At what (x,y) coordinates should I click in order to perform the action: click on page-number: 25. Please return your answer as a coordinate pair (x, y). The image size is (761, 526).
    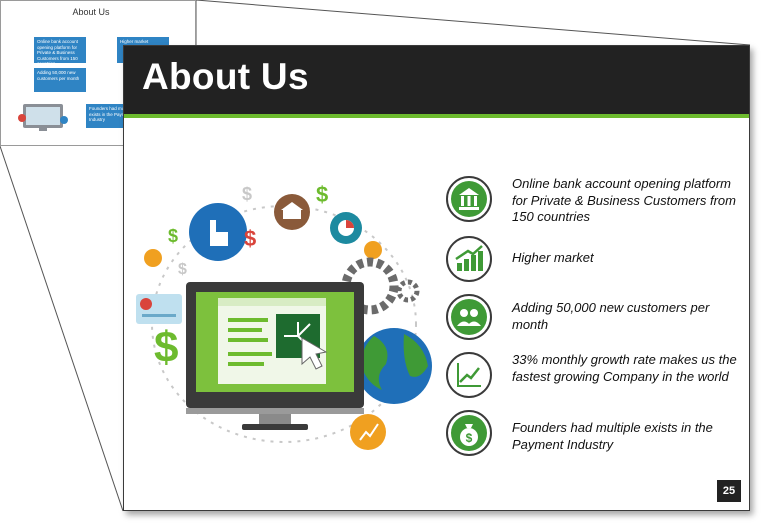
    Looking at the image, I should click on (729, 491).